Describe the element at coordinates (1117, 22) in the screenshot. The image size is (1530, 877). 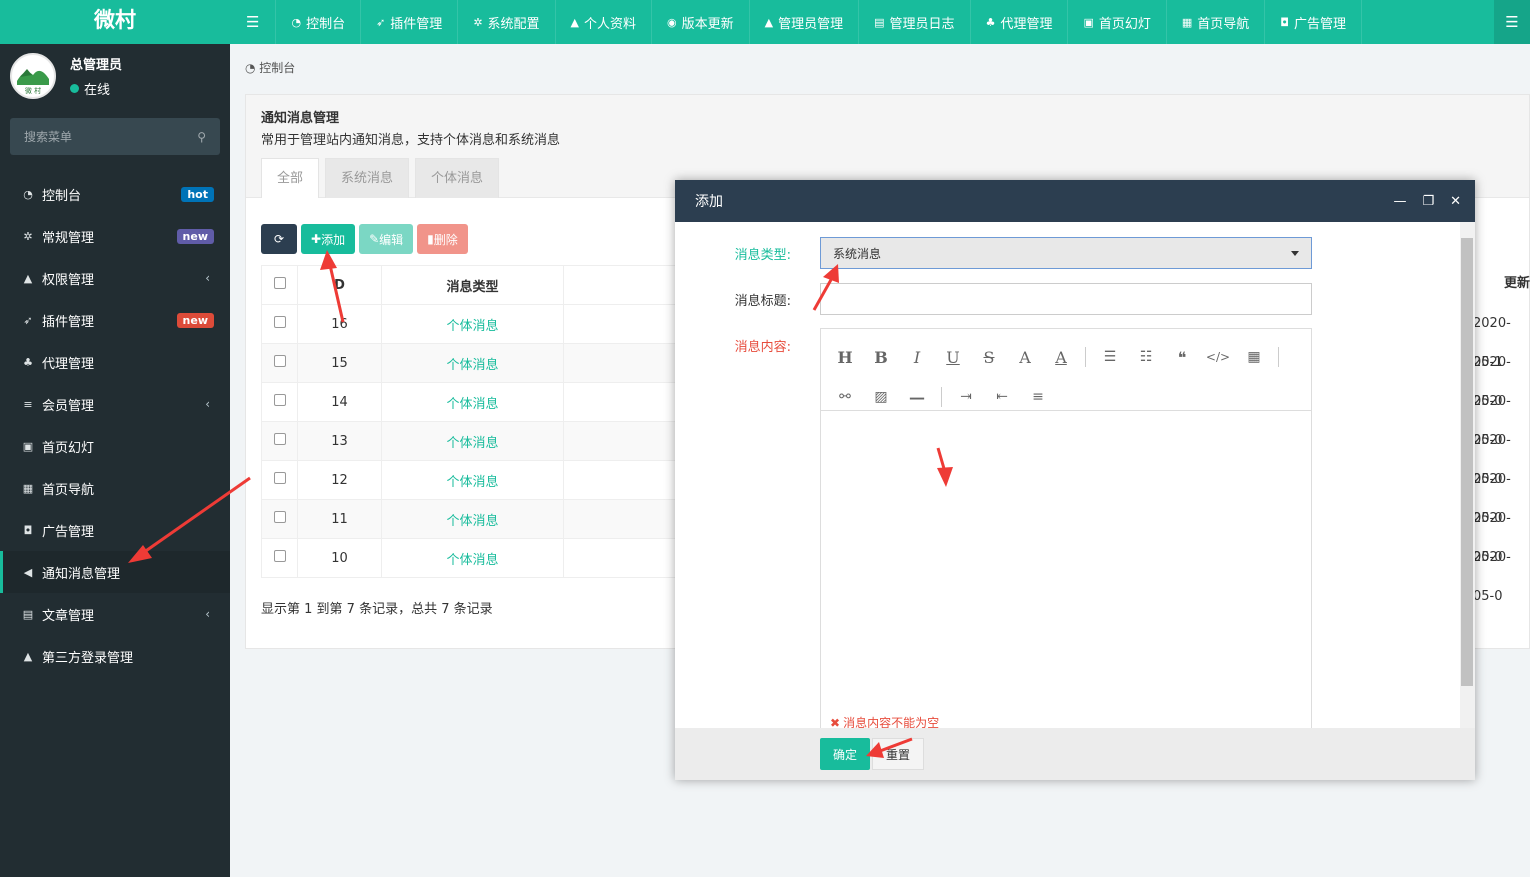
I see `topnav-item-8: ▣ 首页幻灯` at that location.